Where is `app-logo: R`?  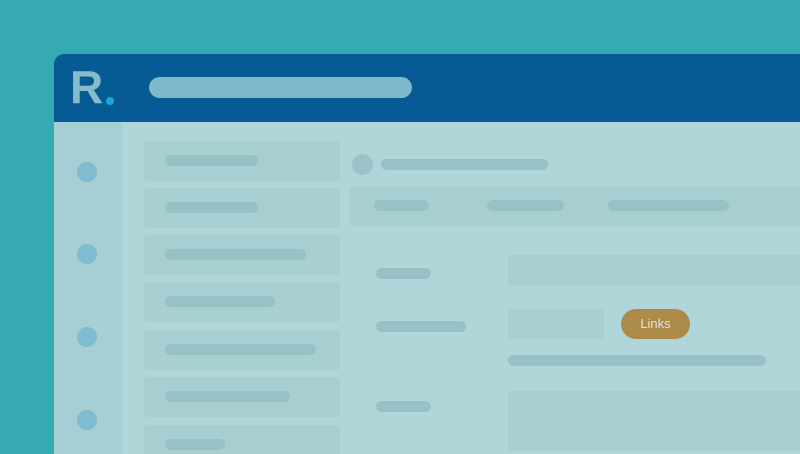 app-logo: R is located at coordinates (94, 88).